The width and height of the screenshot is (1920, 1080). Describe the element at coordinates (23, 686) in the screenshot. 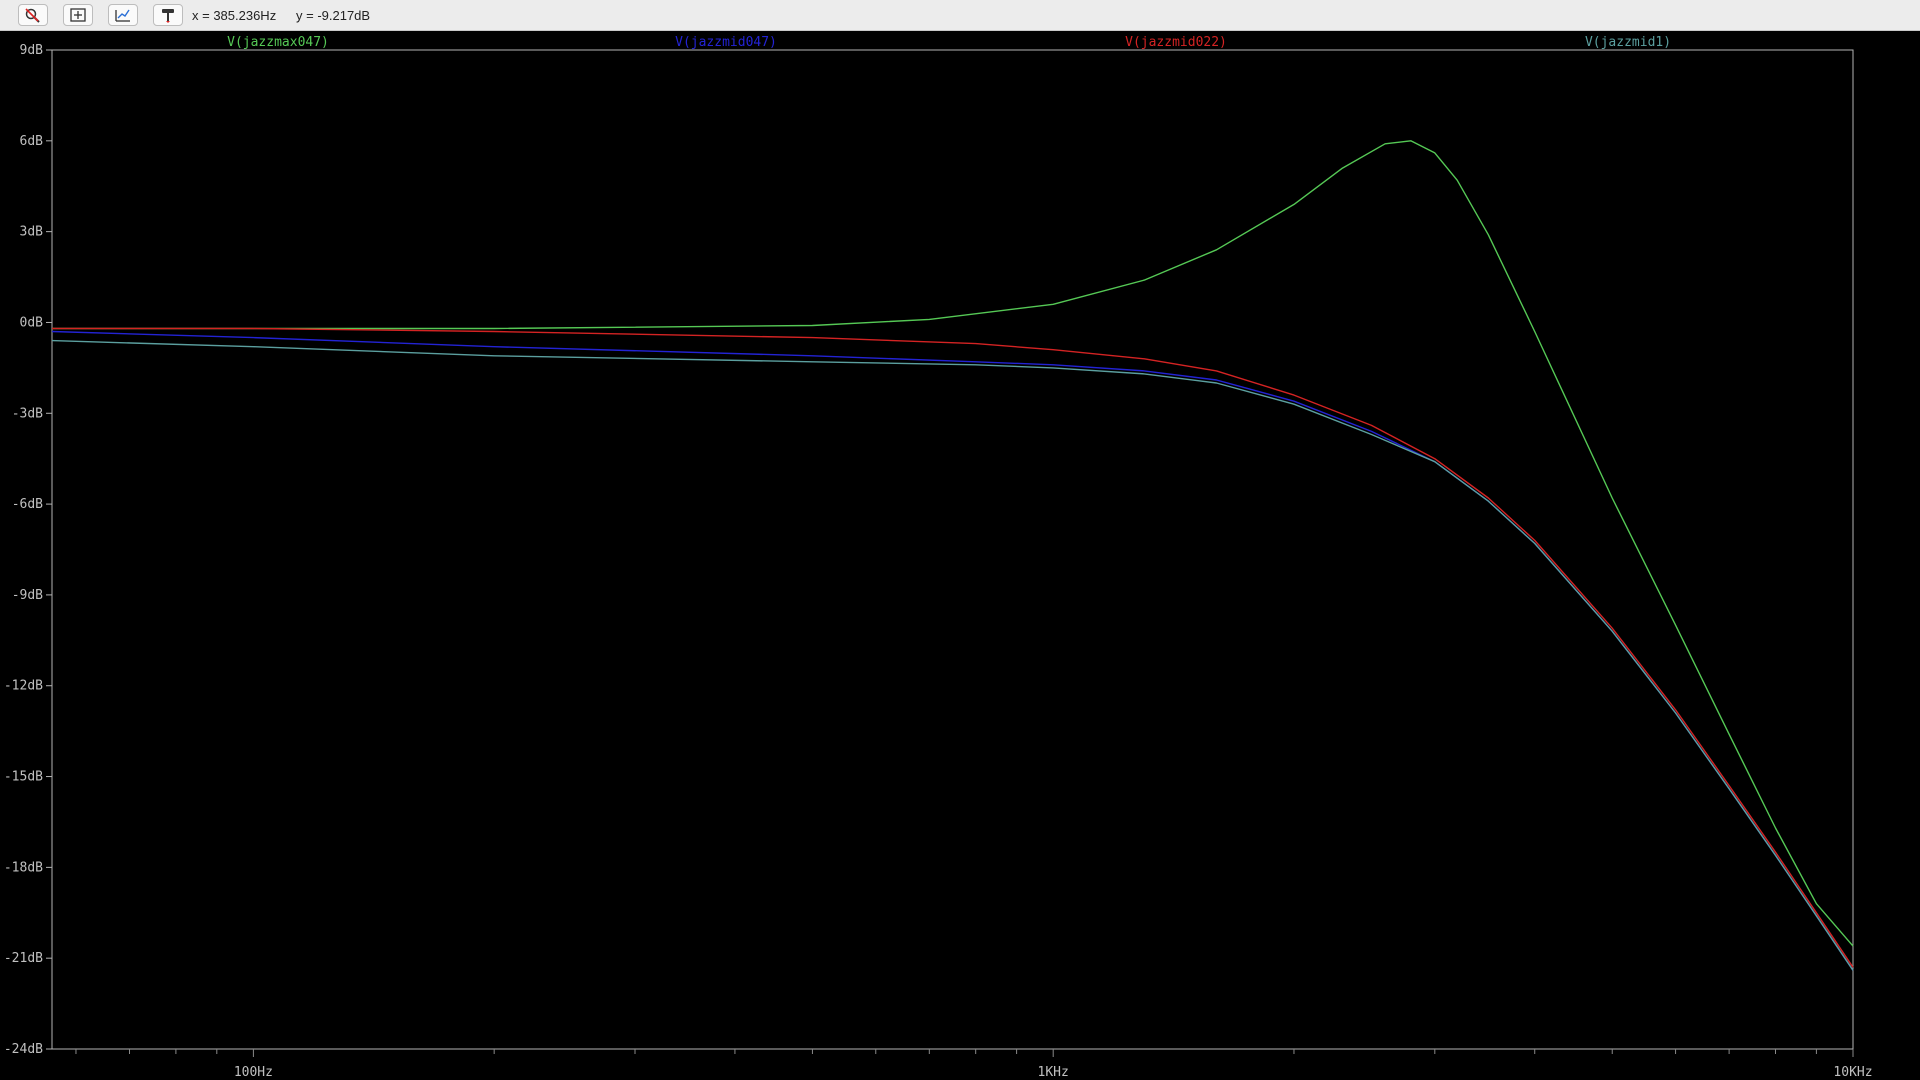

I see `y-tick-label: -12dB` at that location.